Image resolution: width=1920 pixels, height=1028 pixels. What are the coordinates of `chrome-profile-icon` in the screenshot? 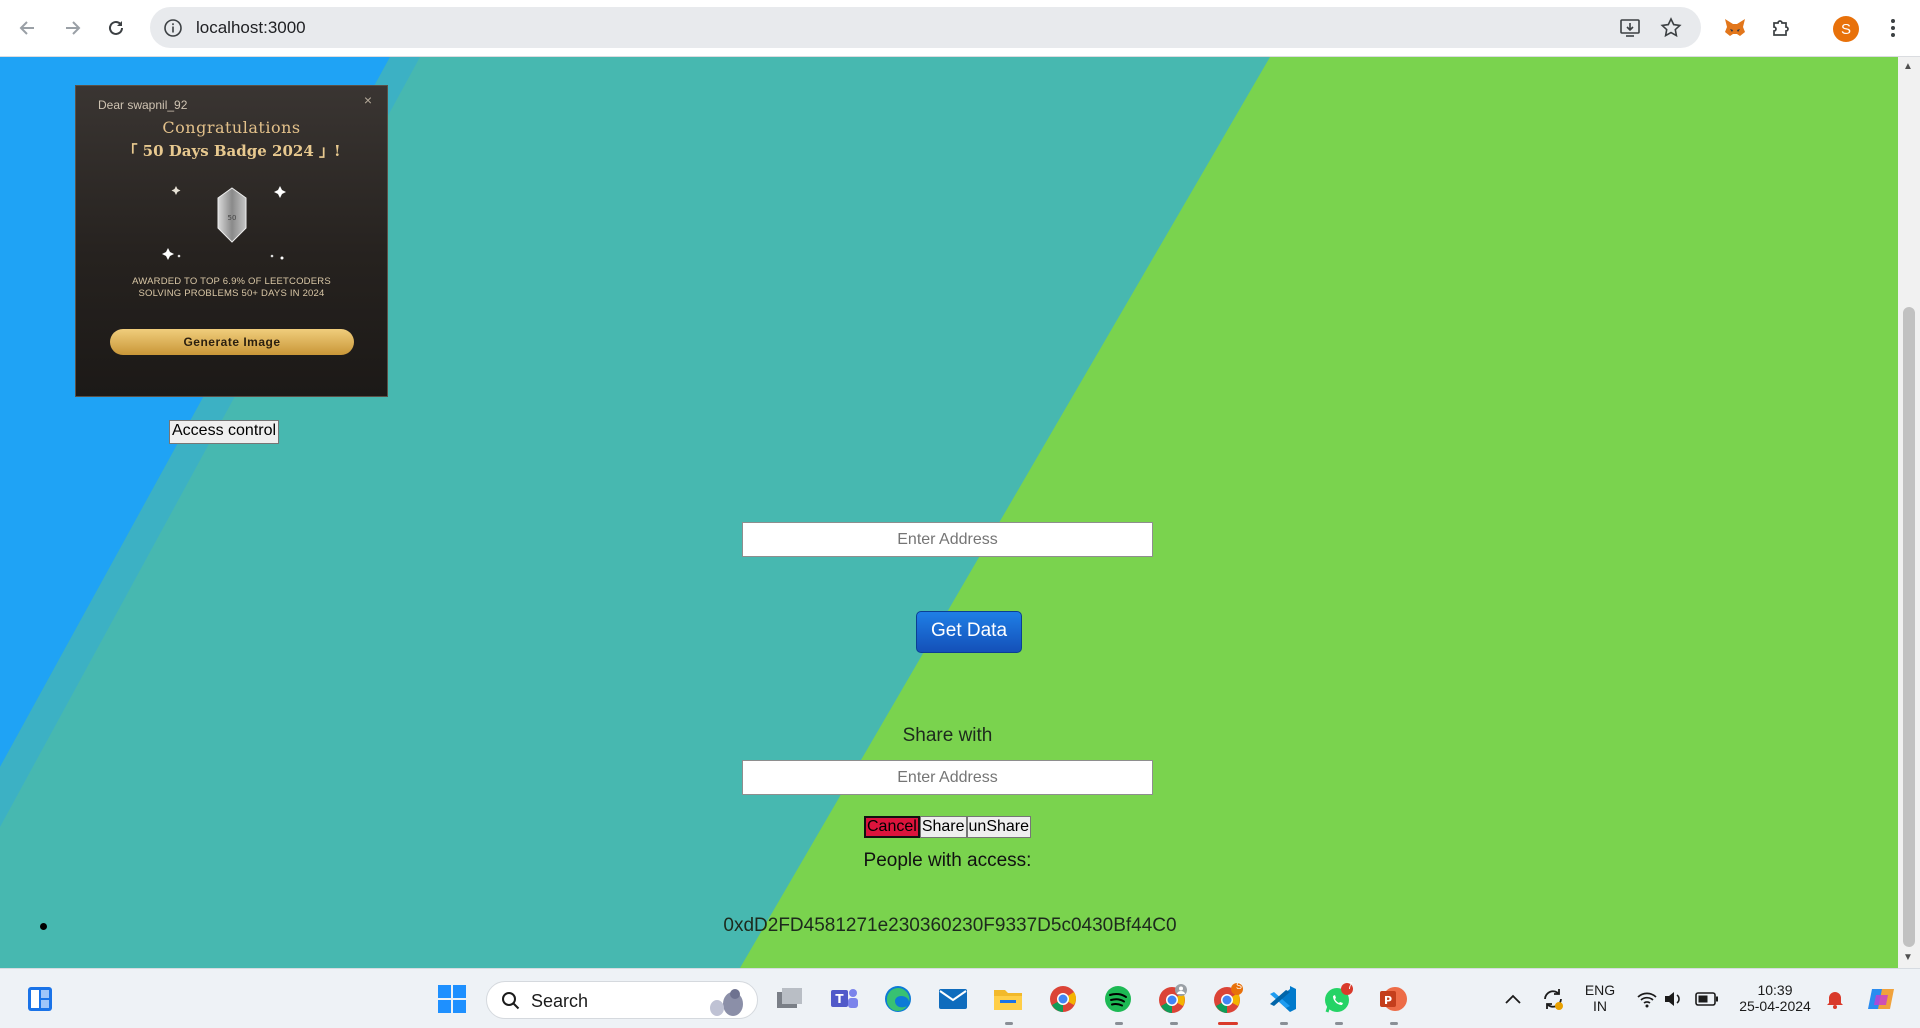 It's located at (1173, 999).